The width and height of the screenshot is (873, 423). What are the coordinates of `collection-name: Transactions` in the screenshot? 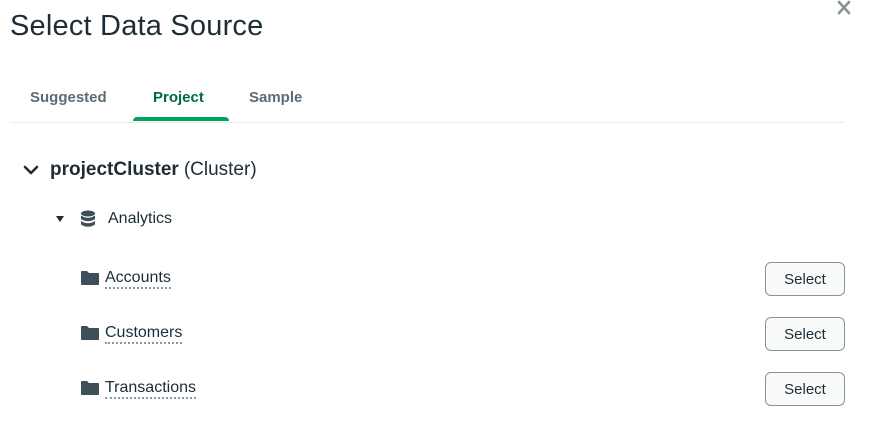 It's located at (150, 389).